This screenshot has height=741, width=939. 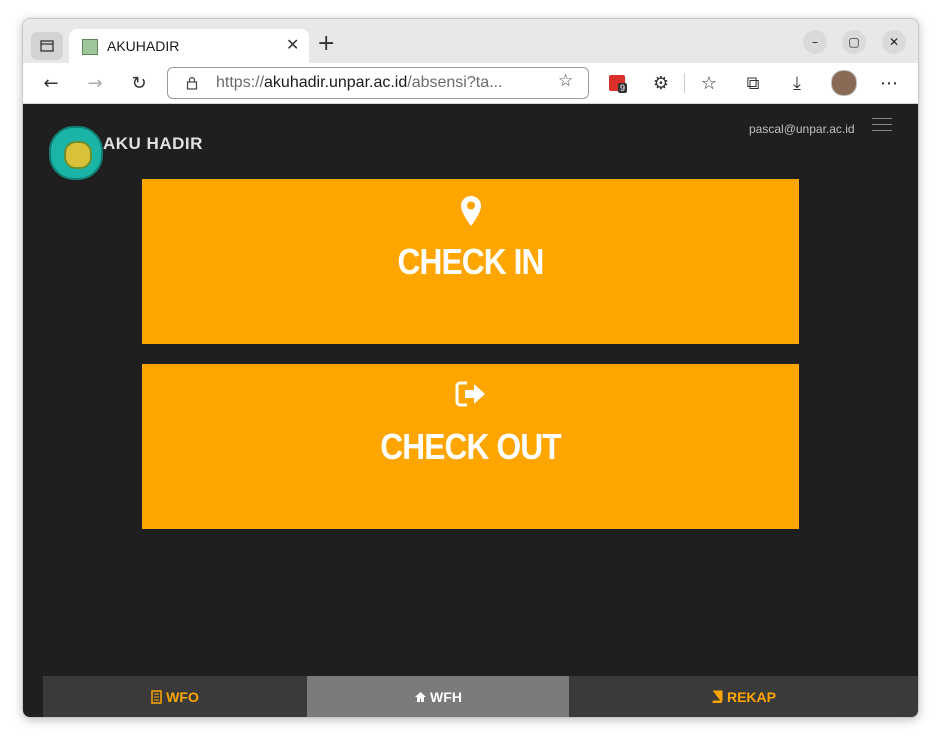 What do you see at coordinates (753, 83) in the screenshot?
I see `collections-icon: ⧉` at bounding box center [753, 83].